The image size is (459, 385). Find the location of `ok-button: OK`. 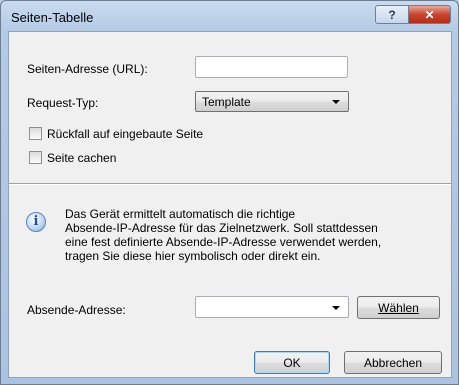

ok-button: OK is located at coordinates (292, 362).